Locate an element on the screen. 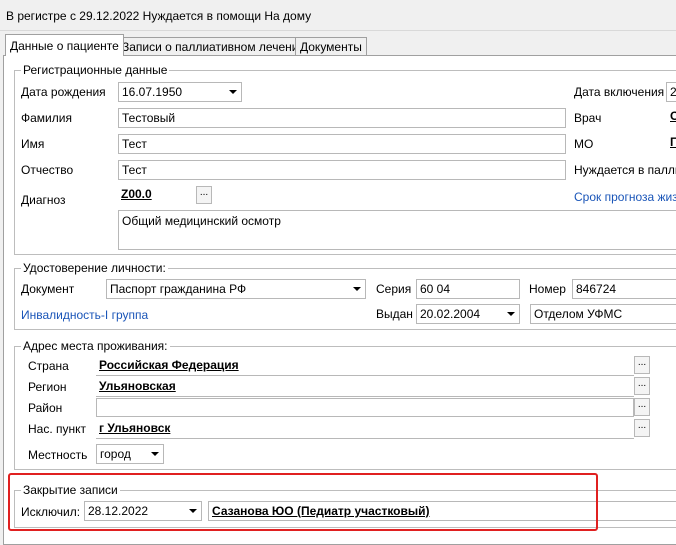 This screenshot has height=545, width=676. document-type-value: Паспорт гражданина РФ is located at coordinates (178, 289).